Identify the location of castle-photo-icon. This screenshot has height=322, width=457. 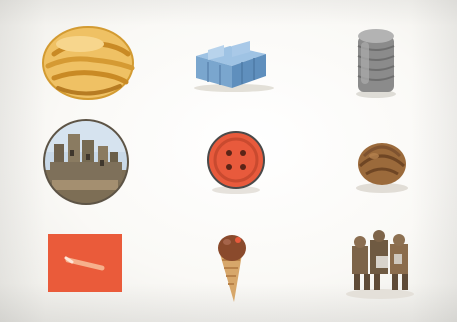
(86, 162).